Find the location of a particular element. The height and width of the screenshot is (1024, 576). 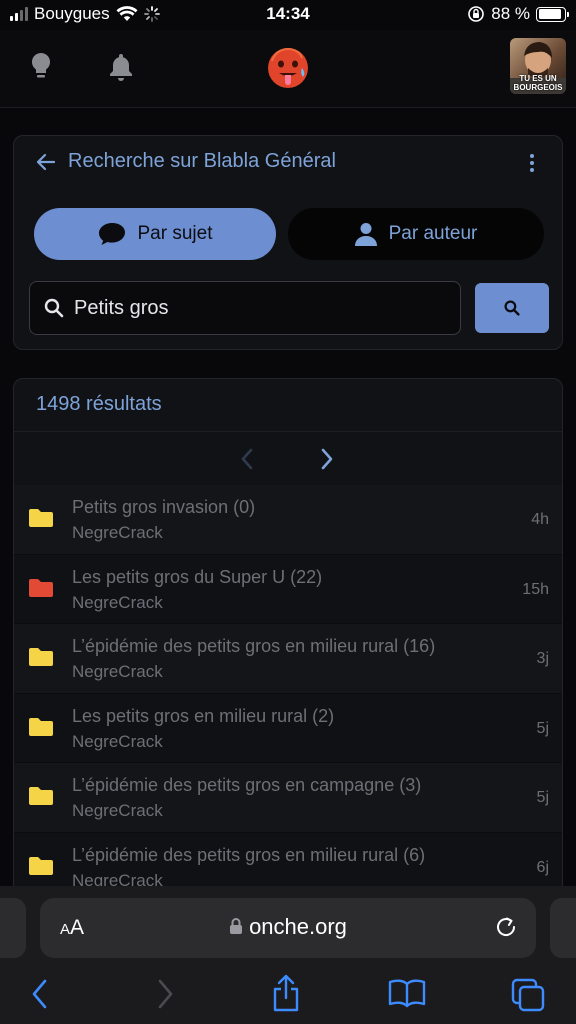

search-input: Petits gros is located at coordinates (245, 308).